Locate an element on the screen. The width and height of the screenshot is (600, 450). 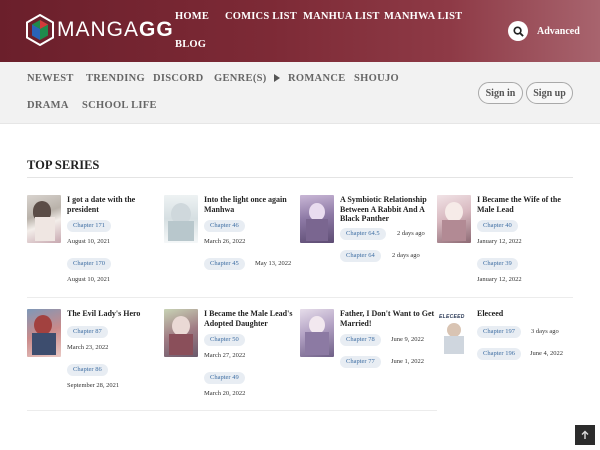
section-title: TOP SERIES is located at coordinates (63, 165).